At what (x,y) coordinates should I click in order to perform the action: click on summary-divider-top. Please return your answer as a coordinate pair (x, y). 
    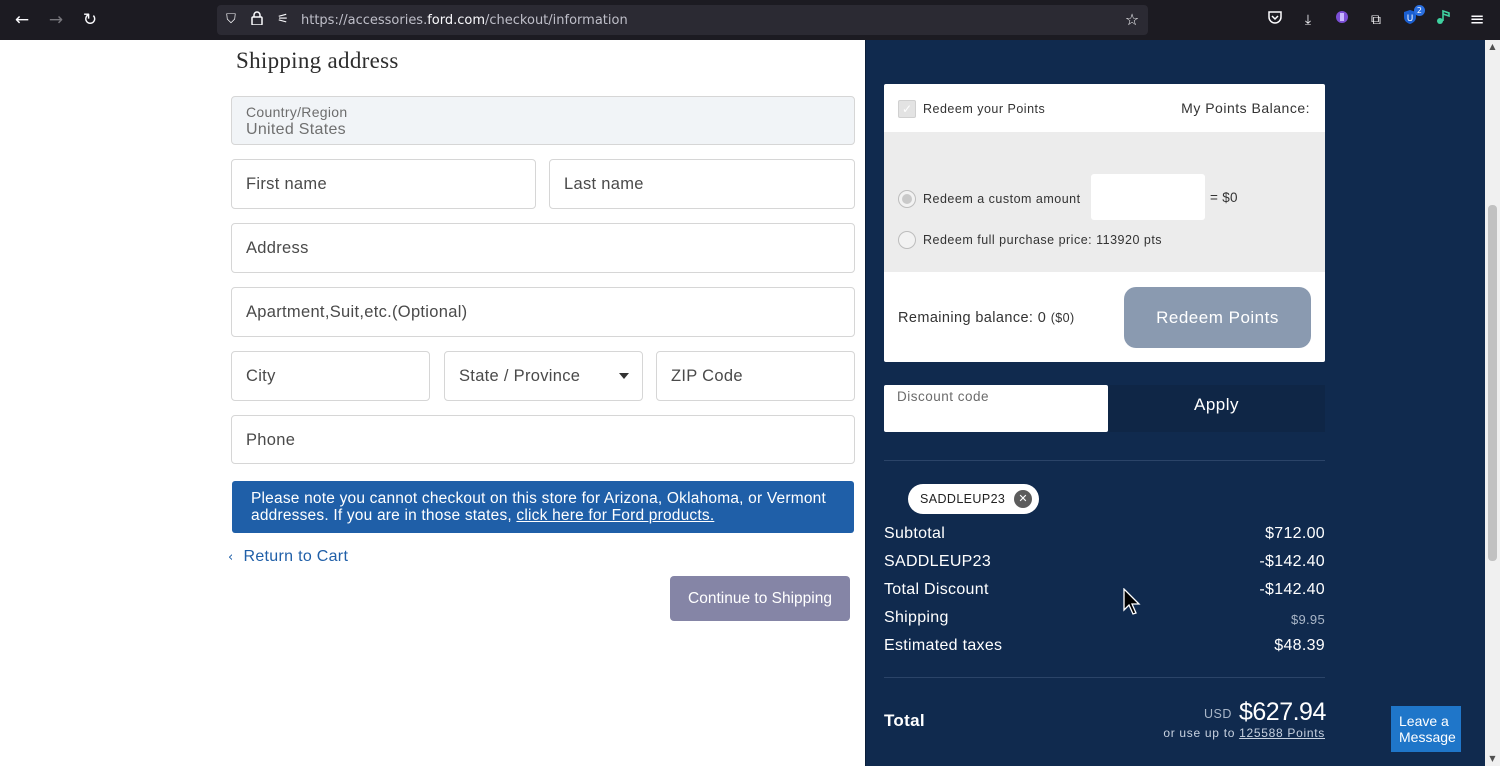
    Looking at the image, I should click on (1104, 460).